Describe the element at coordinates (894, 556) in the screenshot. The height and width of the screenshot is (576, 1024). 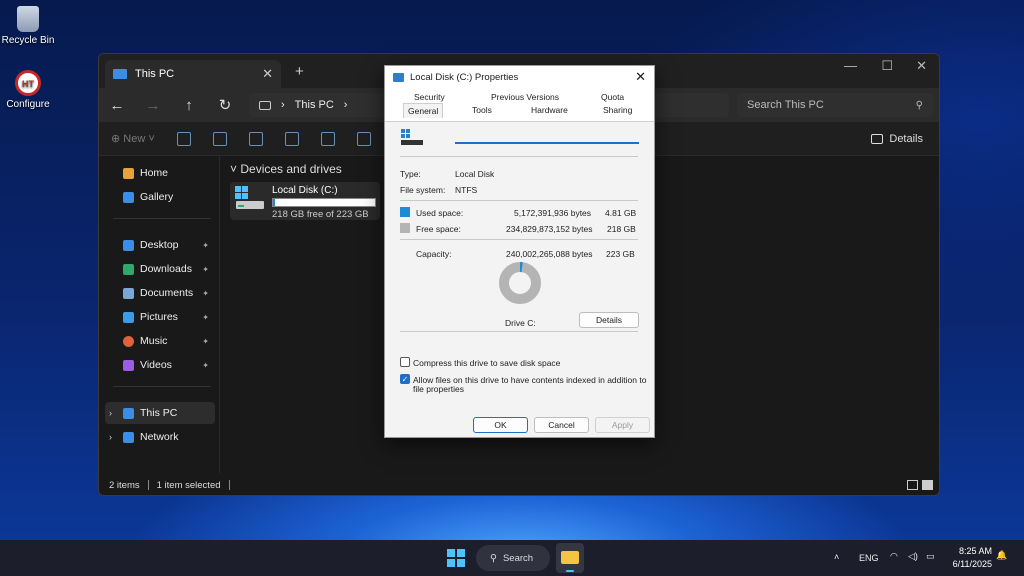
I see `wifi-icon: ◠` at that location.